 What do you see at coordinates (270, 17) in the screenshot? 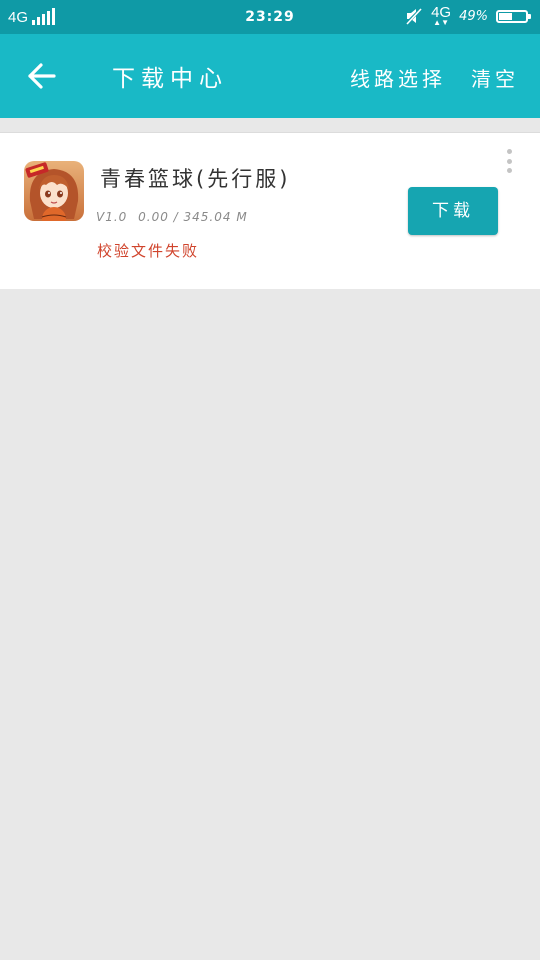
I see `status-bar: 4G 23:29 4G ▲▼ 49%` at bounding box center [270, 17].